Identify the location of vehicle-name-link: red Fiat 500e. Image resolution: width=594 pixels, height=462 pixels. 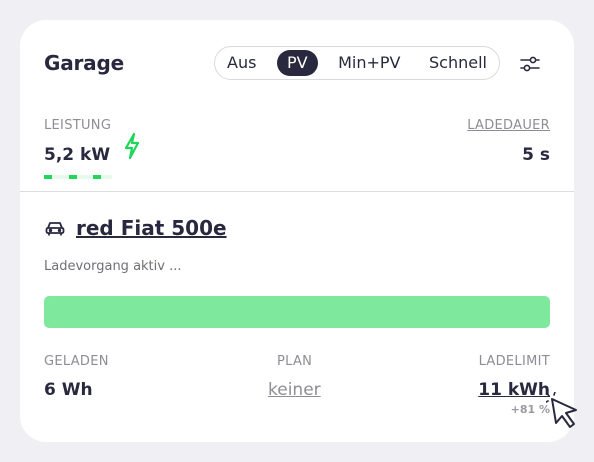
(151, 228).